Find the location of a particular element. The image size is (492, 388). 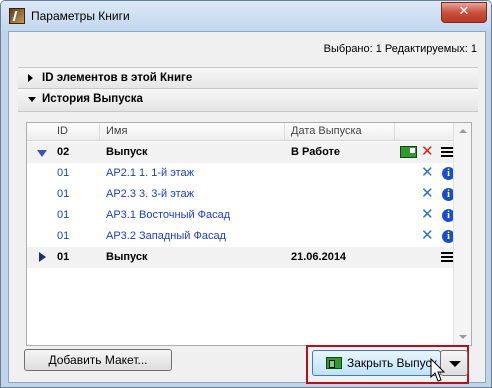

layout-name: АР2.1 1. 1-й этаж is located at coordinates (150, 173).